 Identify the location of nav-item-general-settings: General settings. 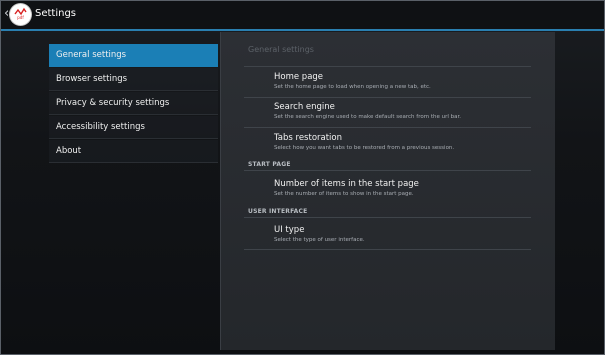
(133, 55).